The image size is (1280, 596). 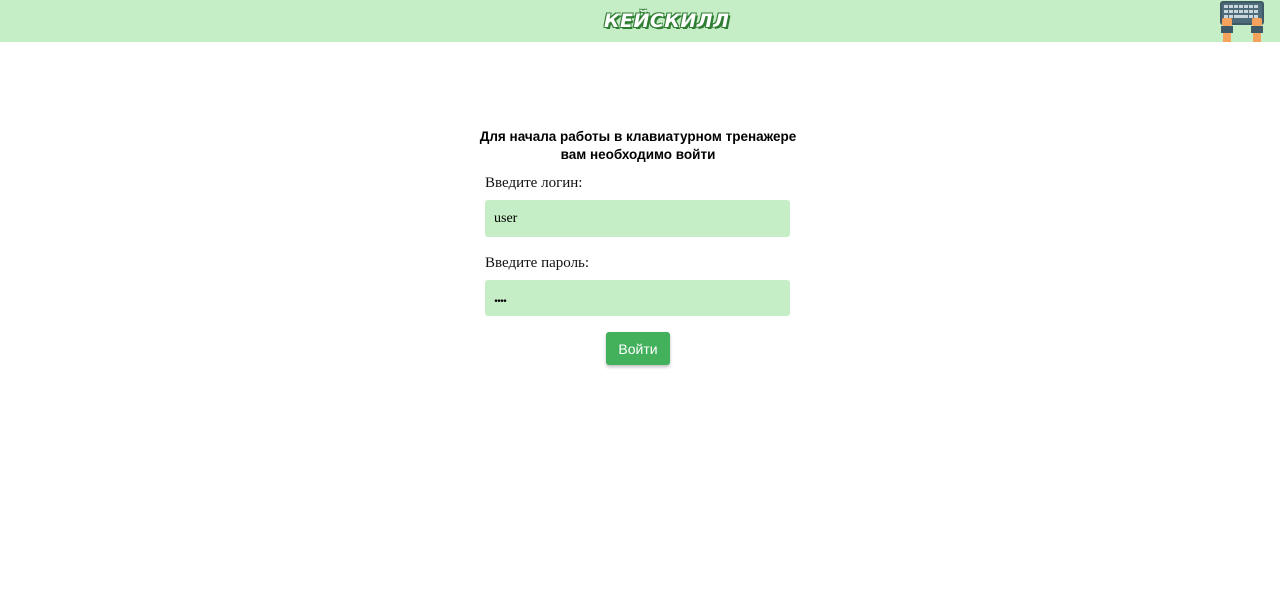 I want to click on app-logo: КЕЙСКИЛЛ, so click(x=666, y=21).